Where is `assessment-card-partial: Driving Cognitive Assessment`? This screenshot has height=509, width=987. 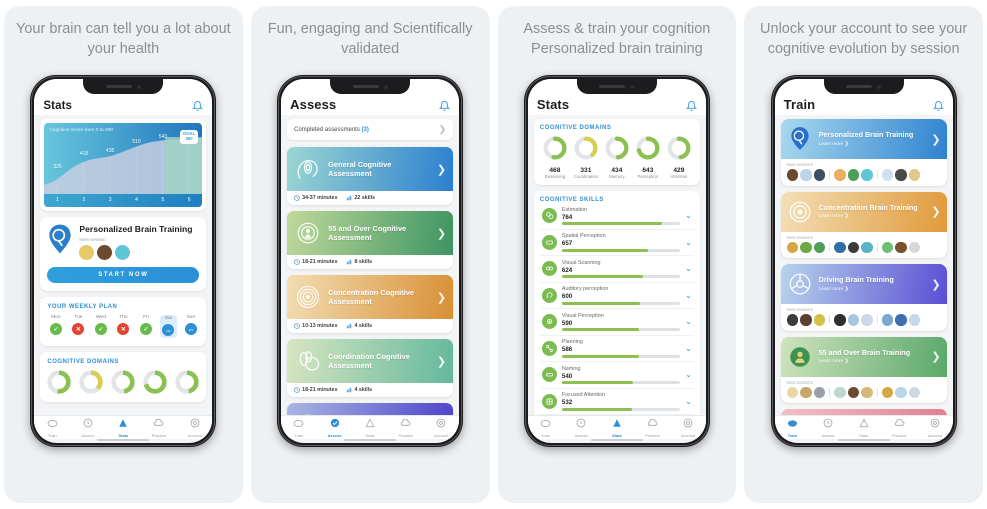
assessment-card-partial: Driving Cognitive Assessment is located at coordinates (370, 409).